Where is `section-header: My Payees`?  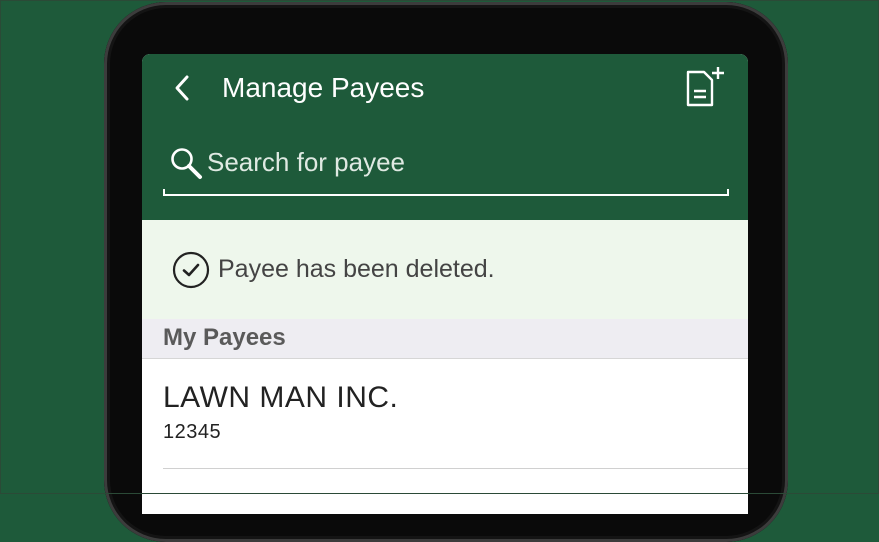 section-header: My Payees is located at coordinates (445, 339).